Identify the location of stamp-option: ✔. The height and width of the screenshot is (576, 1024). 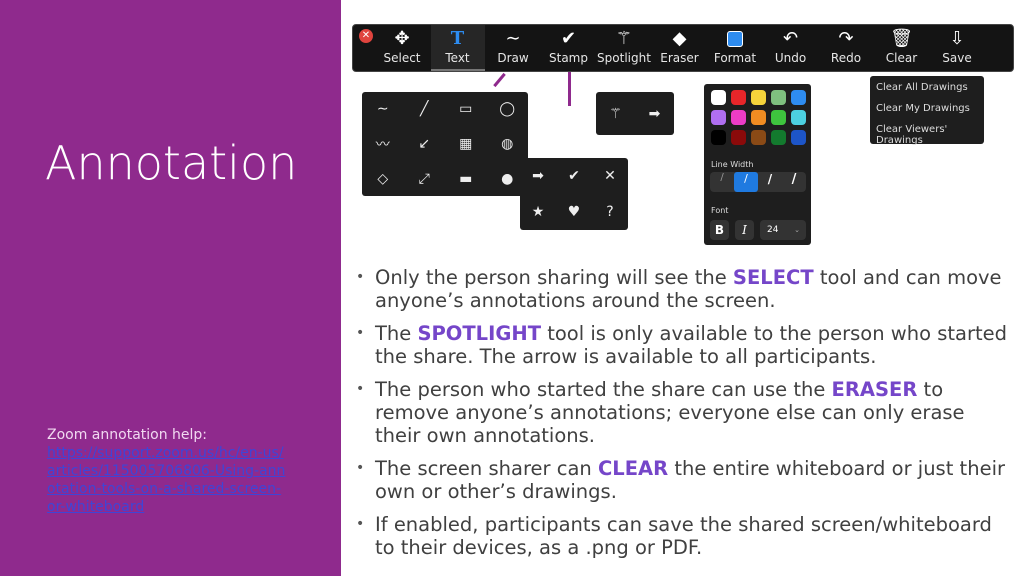
(574, 176).